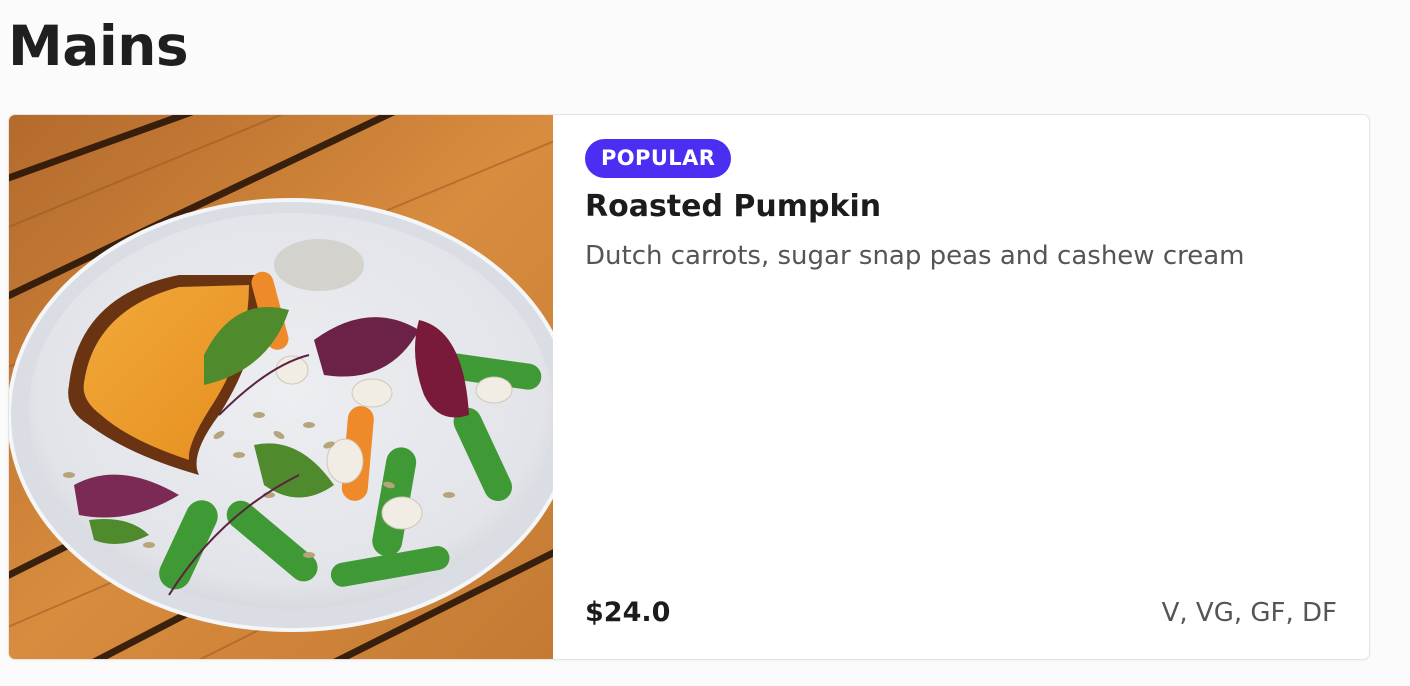 The image size is (1410, 686). Describe the element at coordinates (658, 158) in the screenshot. I see `popular-badge: POPULAR` at that location.